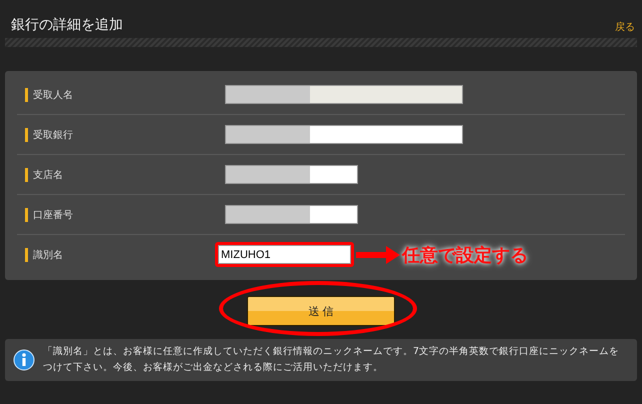 The image size is (642, 404). What do you see at coordinates (122, 135) in the screenshot?
I see `field-label: 受取銀行` at bounding box center [122, 135].